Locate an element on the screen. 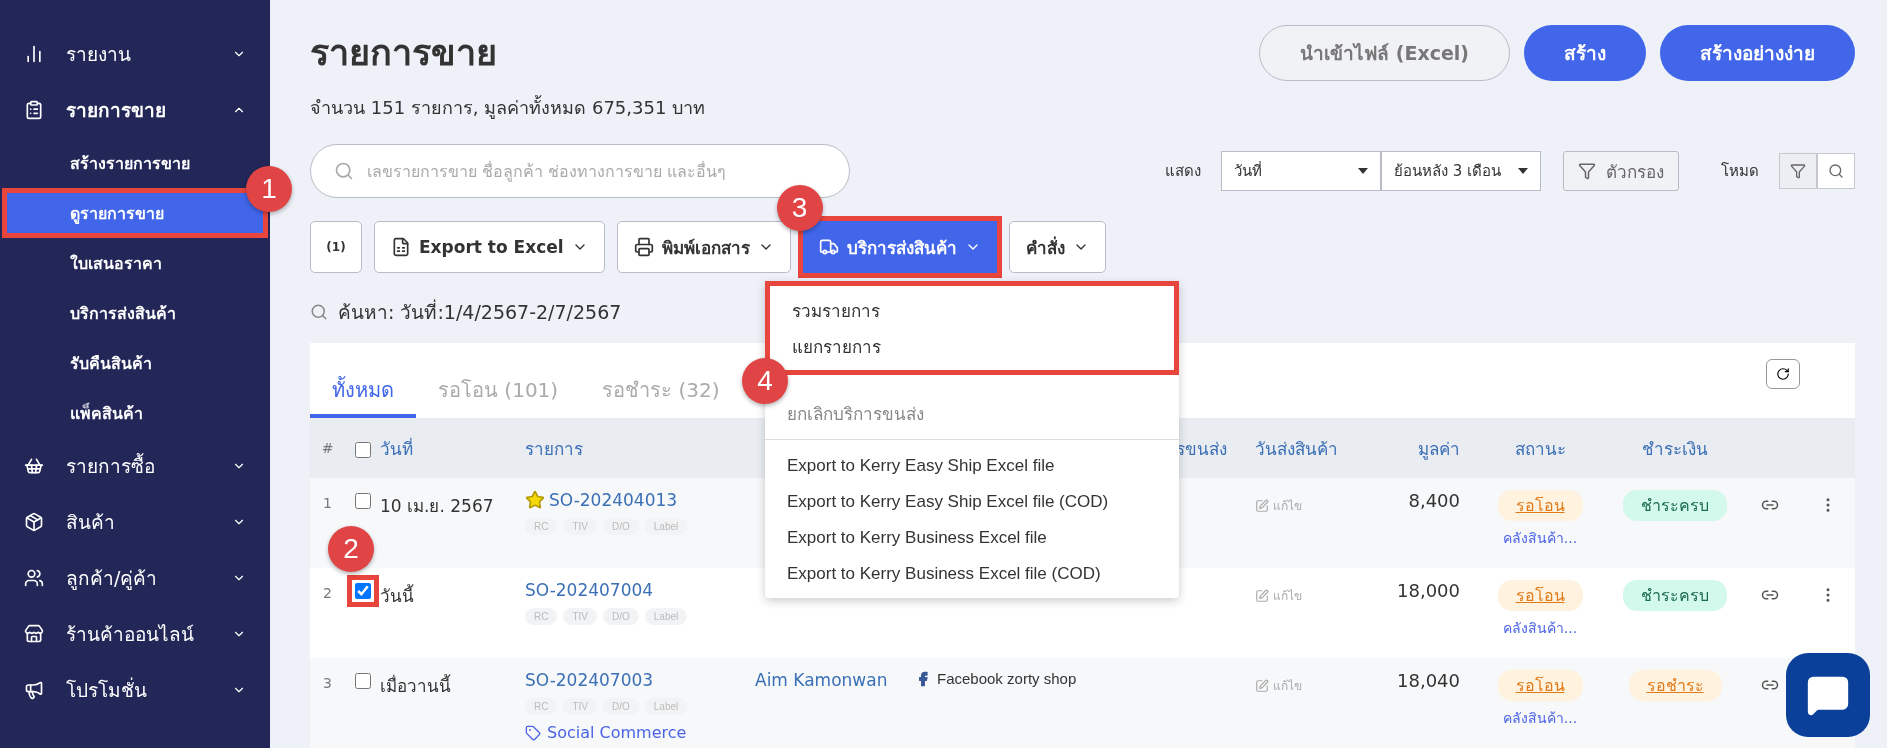 The height and width of the screenshot is (748, 1887). sidebar-item: โปรโมชั่น is located at coordinates (135, 690).